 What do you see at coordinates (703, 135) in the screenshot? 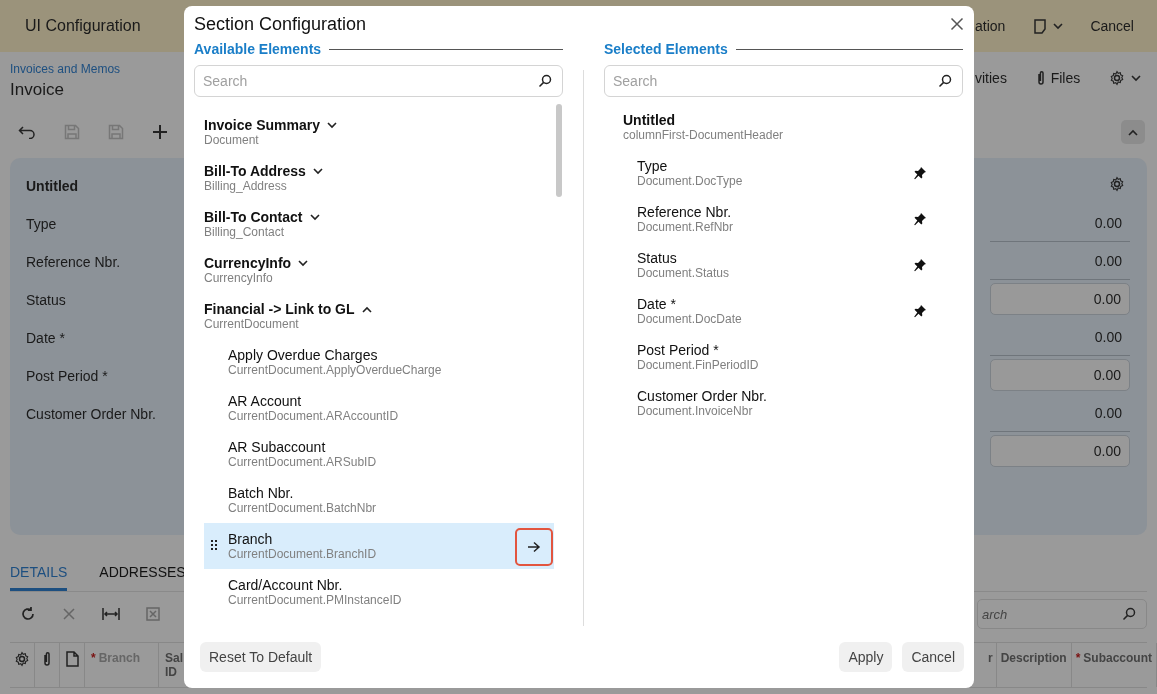
I see `field-name: columnFirst-DocumentHeader` at bounding box center [703, 135].